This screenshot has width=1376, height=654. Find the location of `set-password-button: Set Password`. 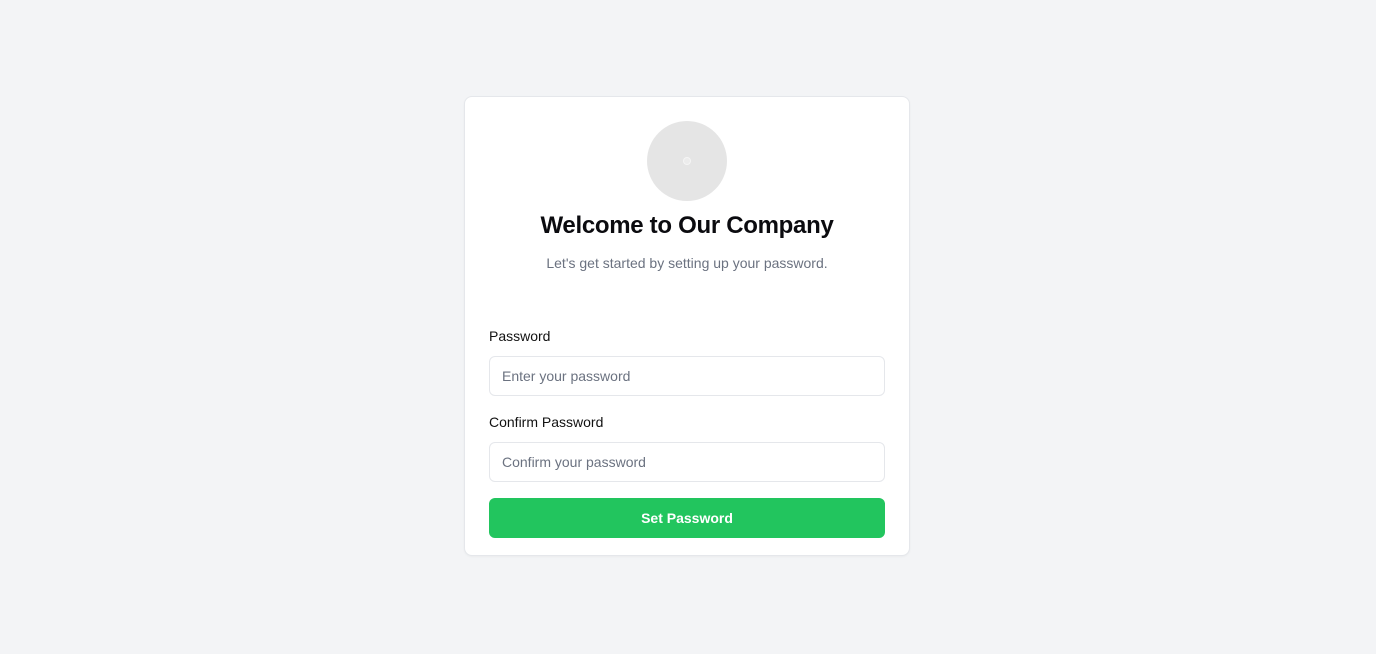

set-password-button: Set Password is located at coordinates (687, 518).